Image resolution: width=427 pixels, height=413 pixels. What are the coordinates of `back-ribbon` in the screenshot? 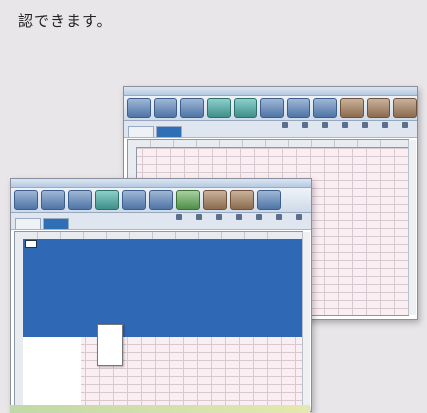 It's located at (270, 108).